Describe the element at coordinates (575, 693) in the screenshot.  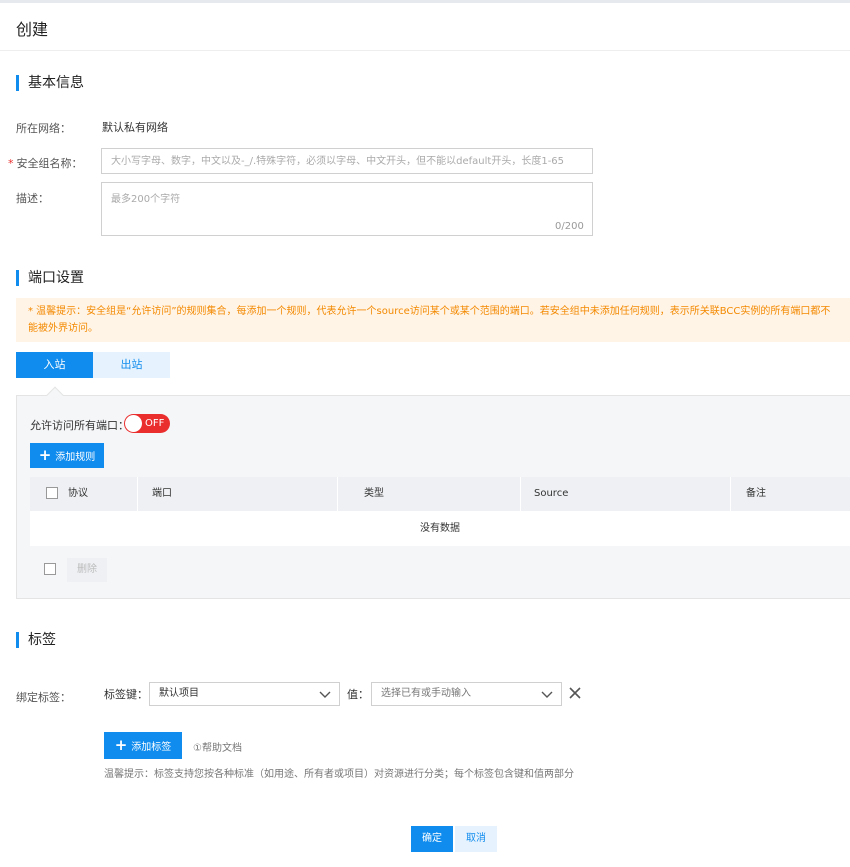
I see `close-icon` at that location.